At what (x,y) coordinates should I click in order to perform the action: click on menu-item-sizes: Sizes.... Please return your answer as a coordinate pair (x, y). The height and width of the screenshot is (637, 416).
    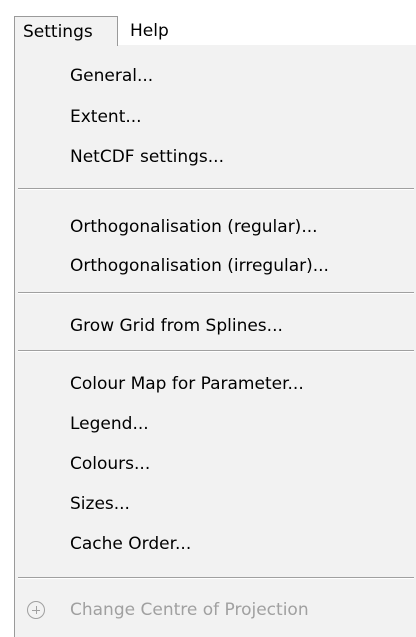
    Looking at the image, I should click on (100, 504).